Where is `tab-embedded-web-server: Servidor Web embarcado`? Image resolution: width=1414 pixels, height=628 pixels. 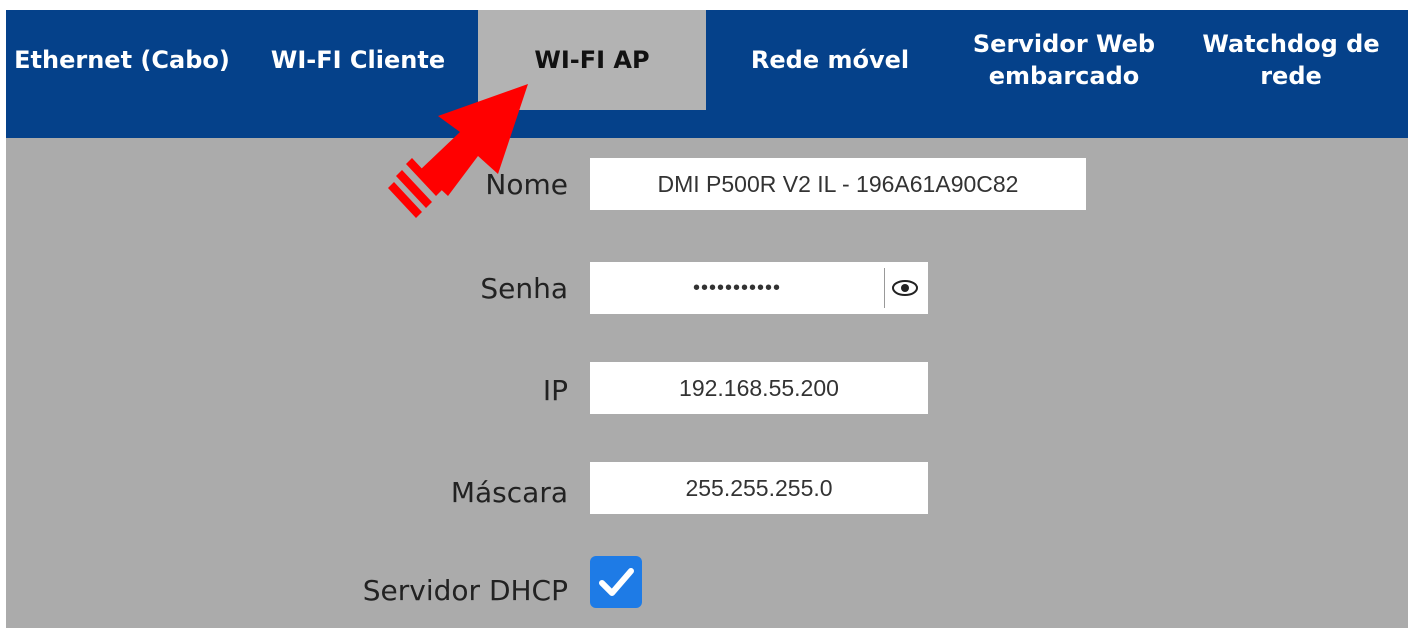 tab-embedded-web-server: Servidor Web embarcado is located at coordinates (1064, 60).